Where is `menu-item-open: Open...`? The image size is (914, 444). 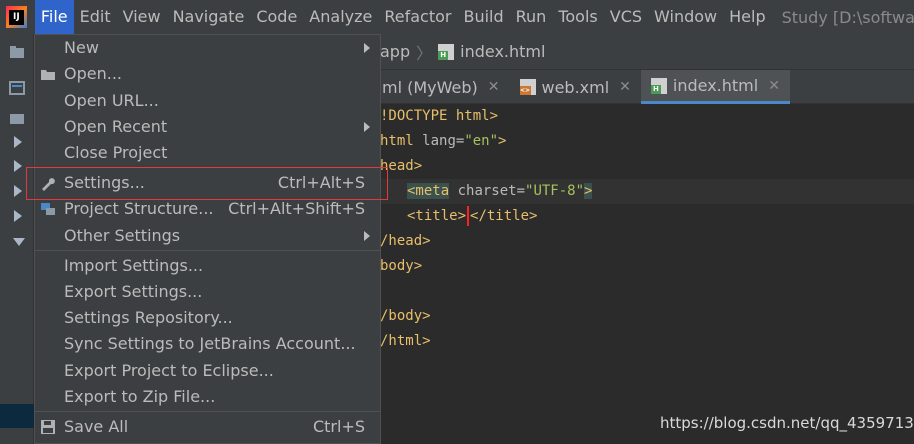
menu-item-open: Open... is located at coordinates (207, 74).